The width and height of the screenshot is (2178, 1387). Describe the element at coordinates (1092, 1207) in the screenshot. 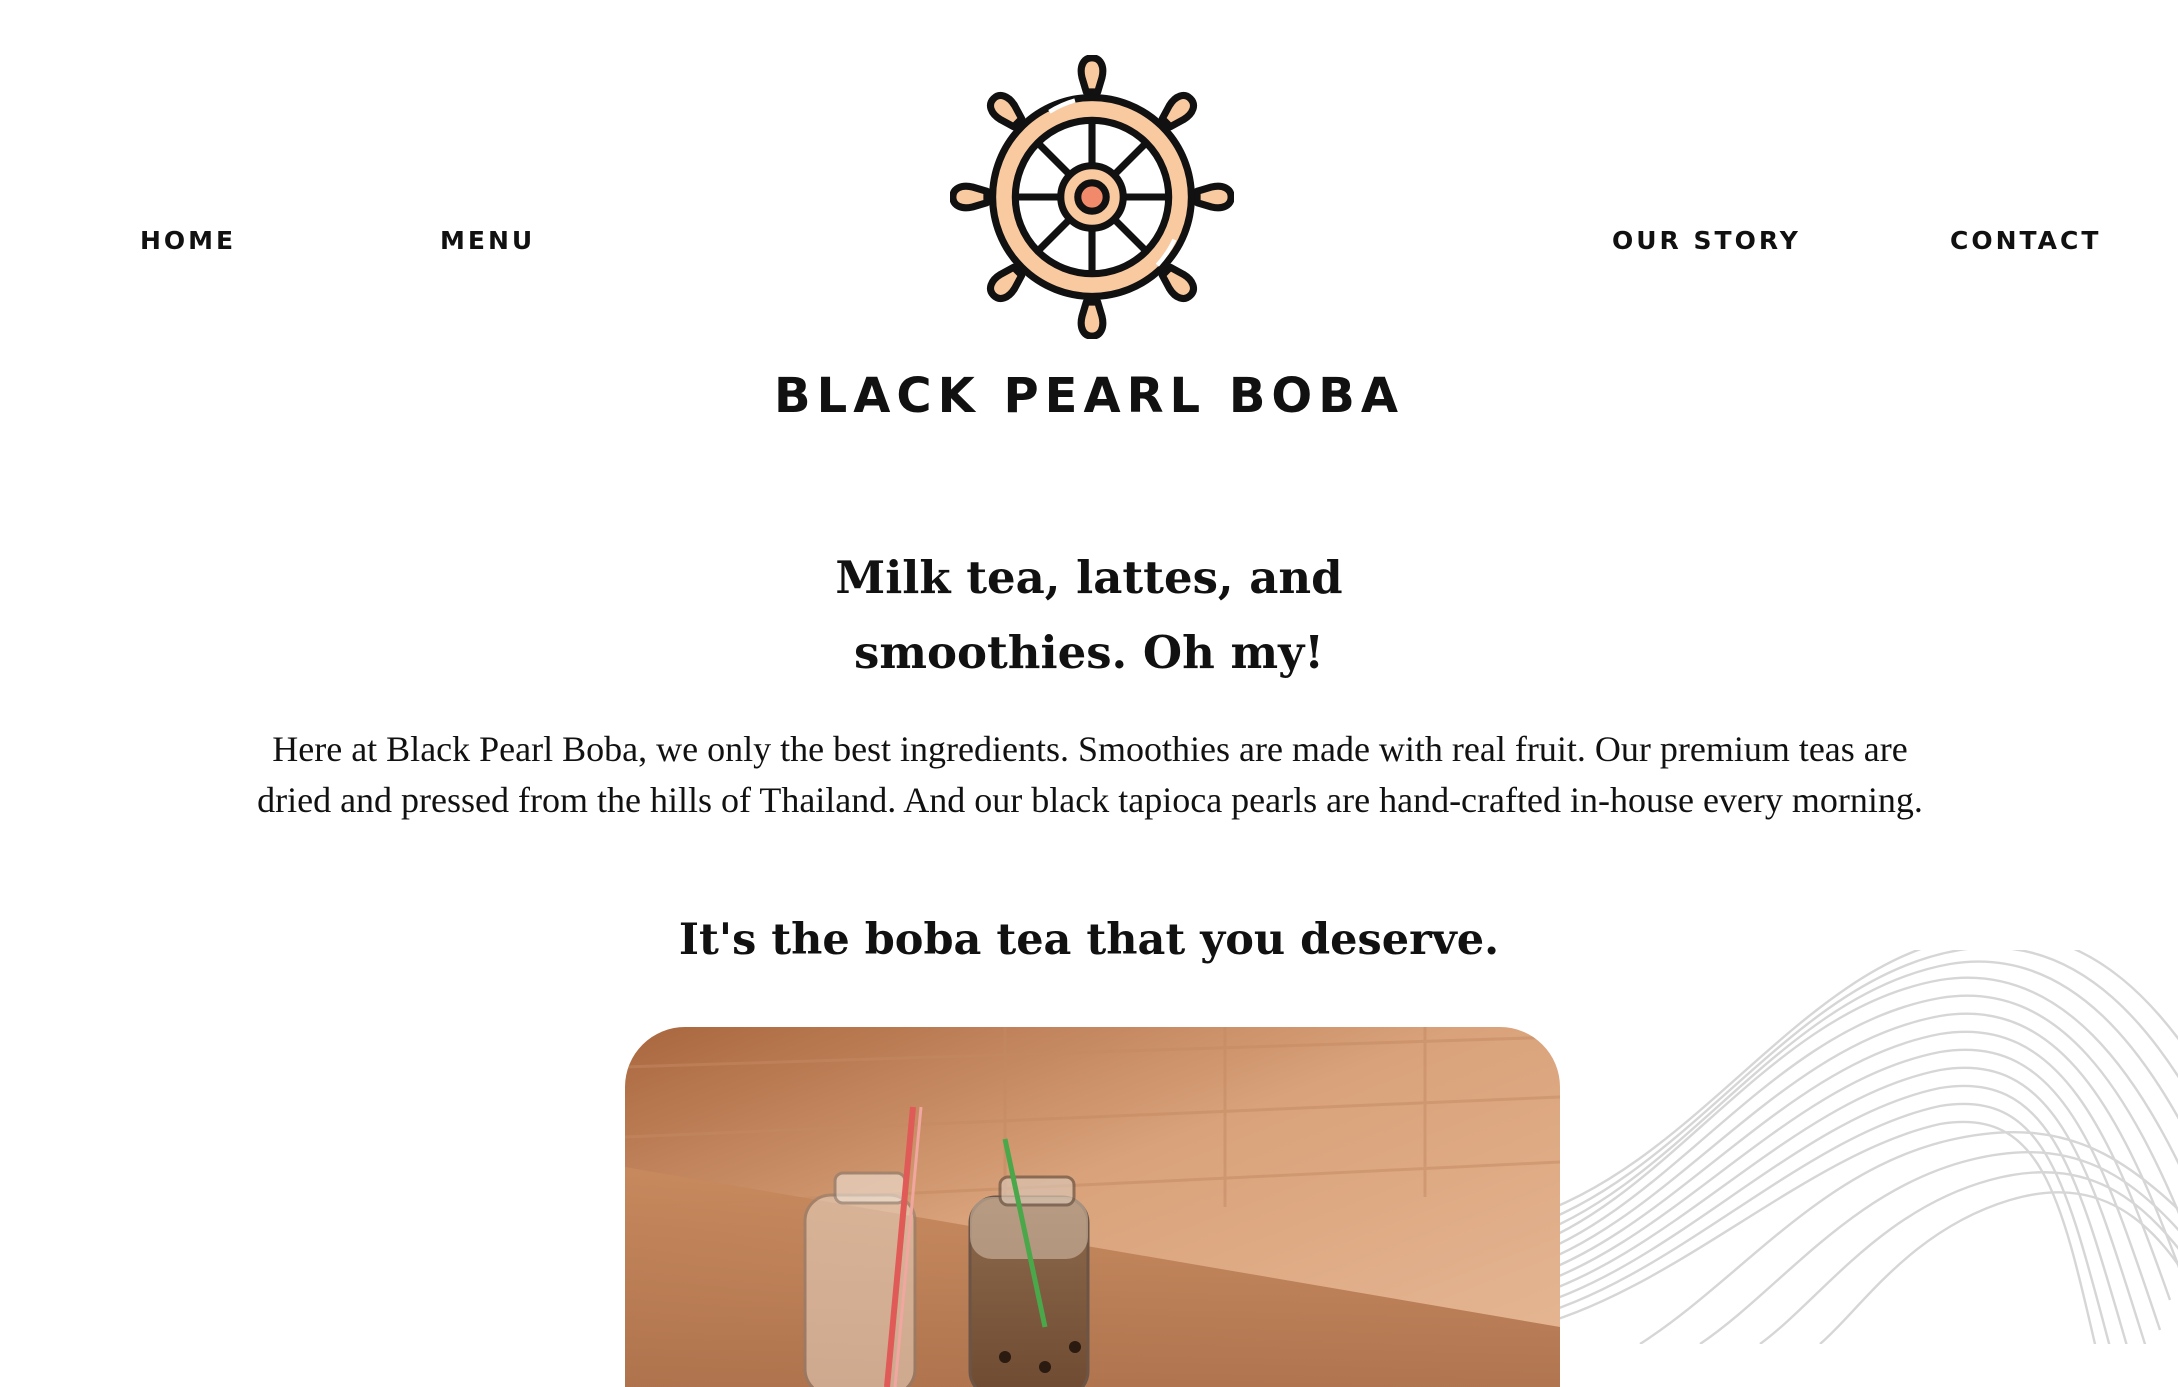

I see `hero-photo` at that location.